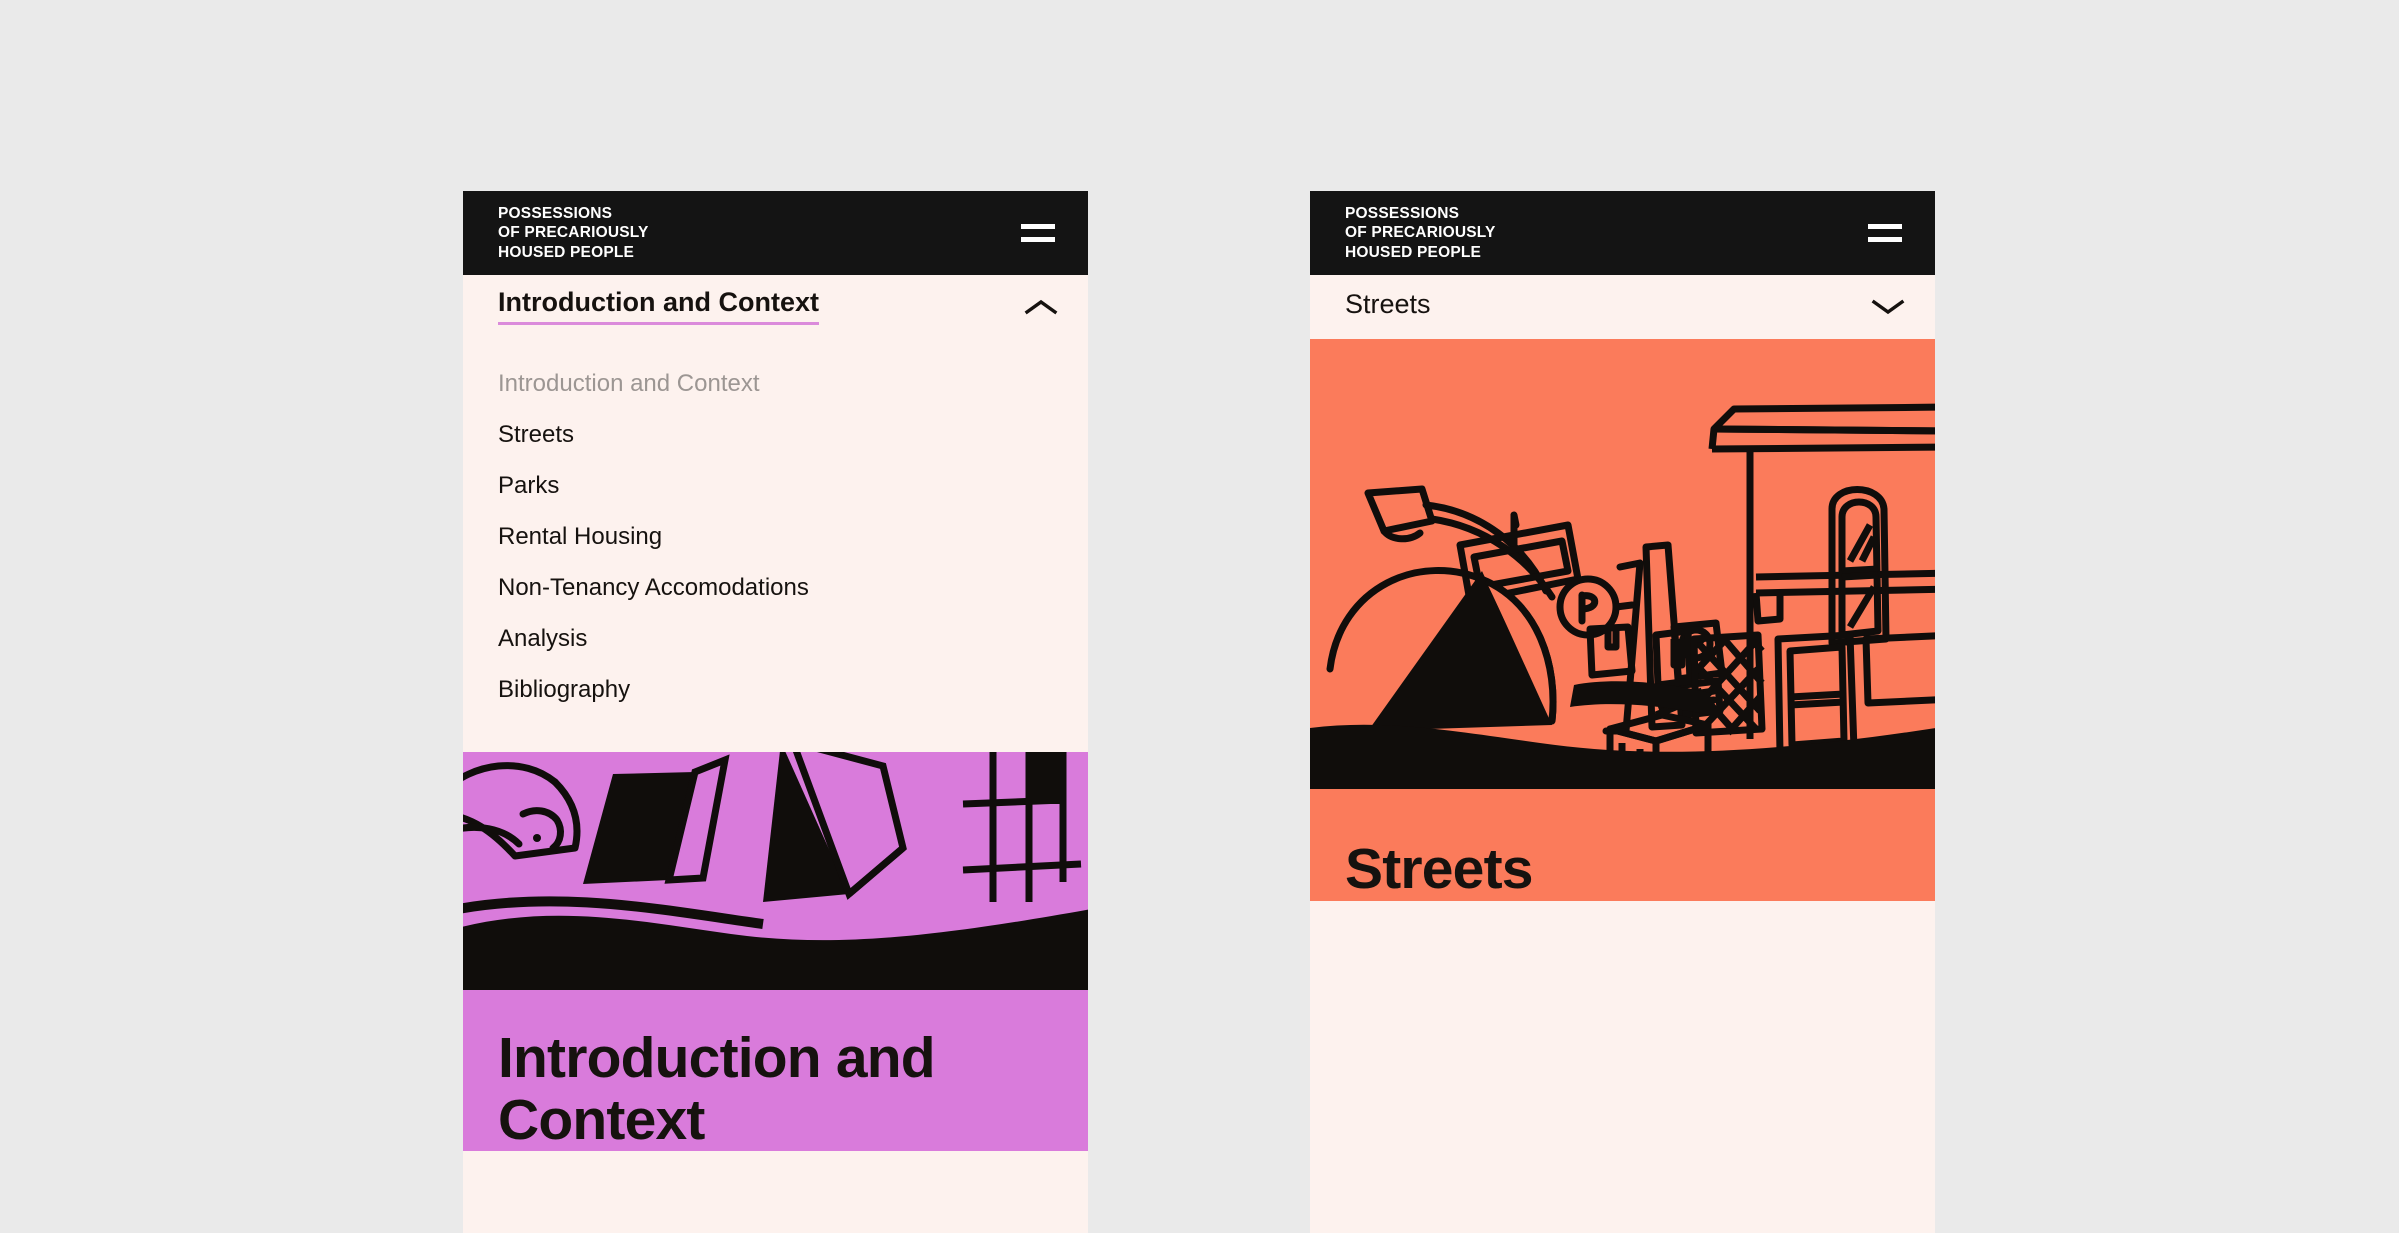 The height and width of the screenshot is (1233, 2399). What do you see at coordinates (775, 435) in the screenshot?
I see `dropdown-item-streets: Streets` at bounding box center [775, 435].